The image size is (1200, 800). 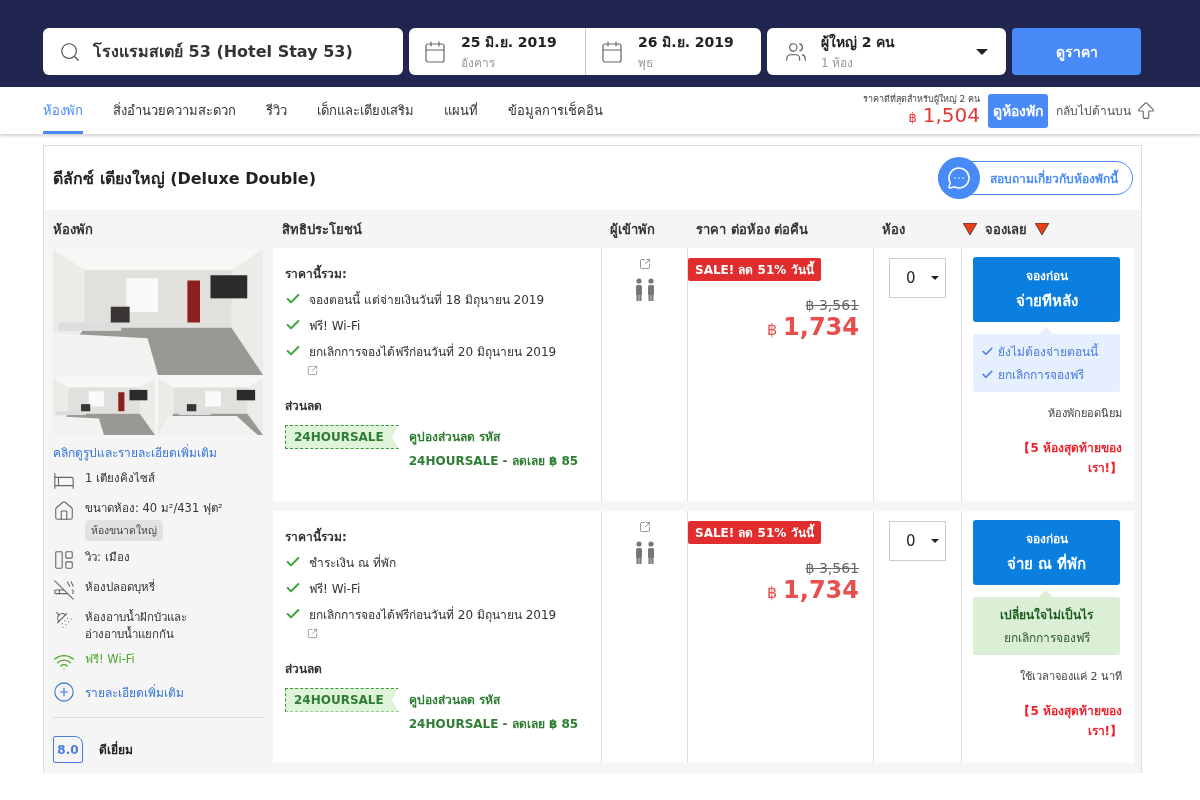 What do you see at coordinates (116, 749) in the screenshot?
I see `rating-label: ดีเยี่ยม` at bounding box center [116, 749].